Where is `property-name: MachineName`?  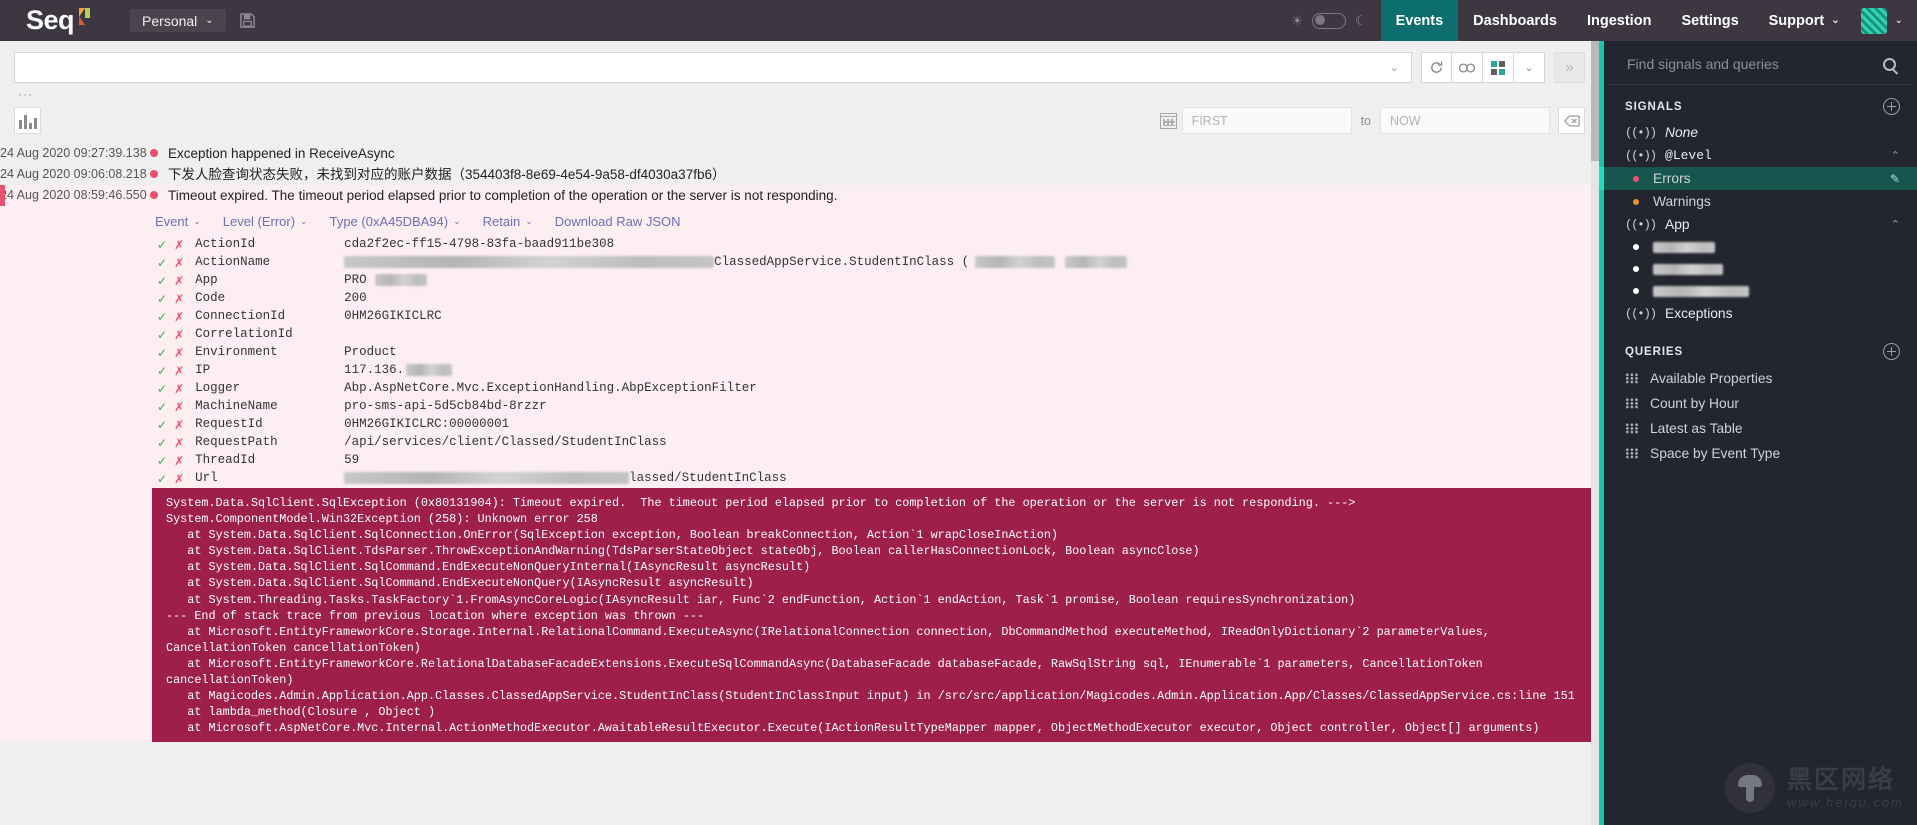 property-name: MachineName is located at coordinates (236, 406).